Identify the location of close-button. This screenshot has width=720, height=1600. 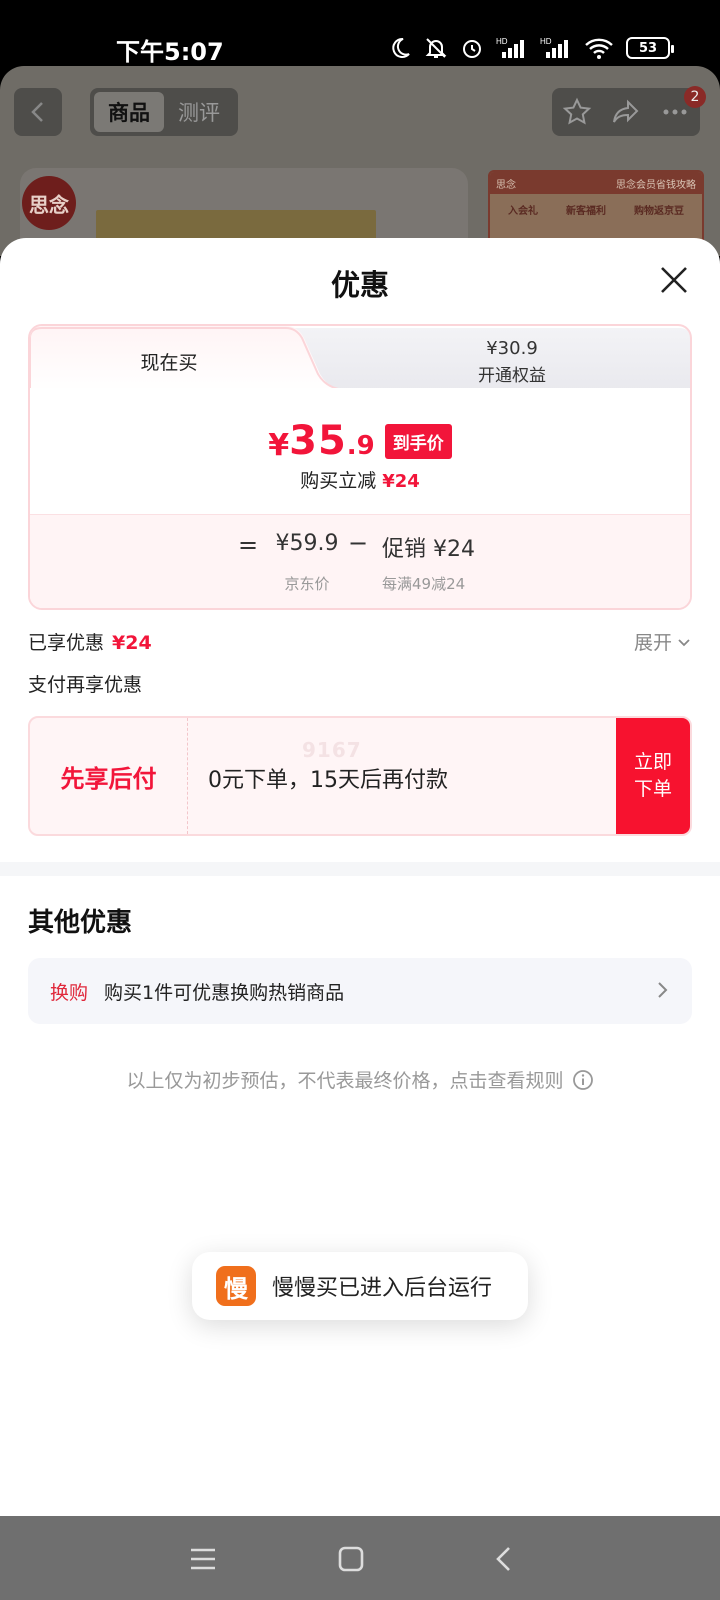
(674, 280).